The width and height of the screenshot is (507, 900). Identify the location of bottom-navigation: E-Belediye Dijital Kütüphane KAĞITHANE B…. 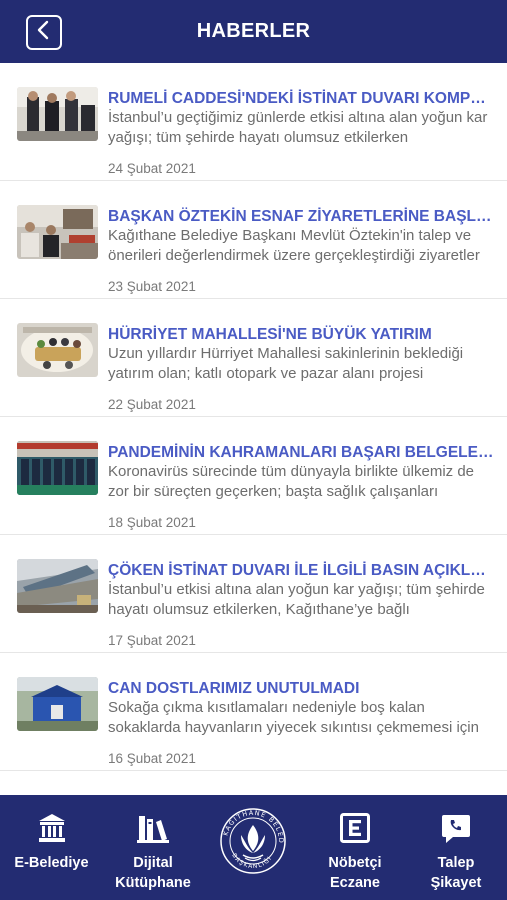
(253, 847).